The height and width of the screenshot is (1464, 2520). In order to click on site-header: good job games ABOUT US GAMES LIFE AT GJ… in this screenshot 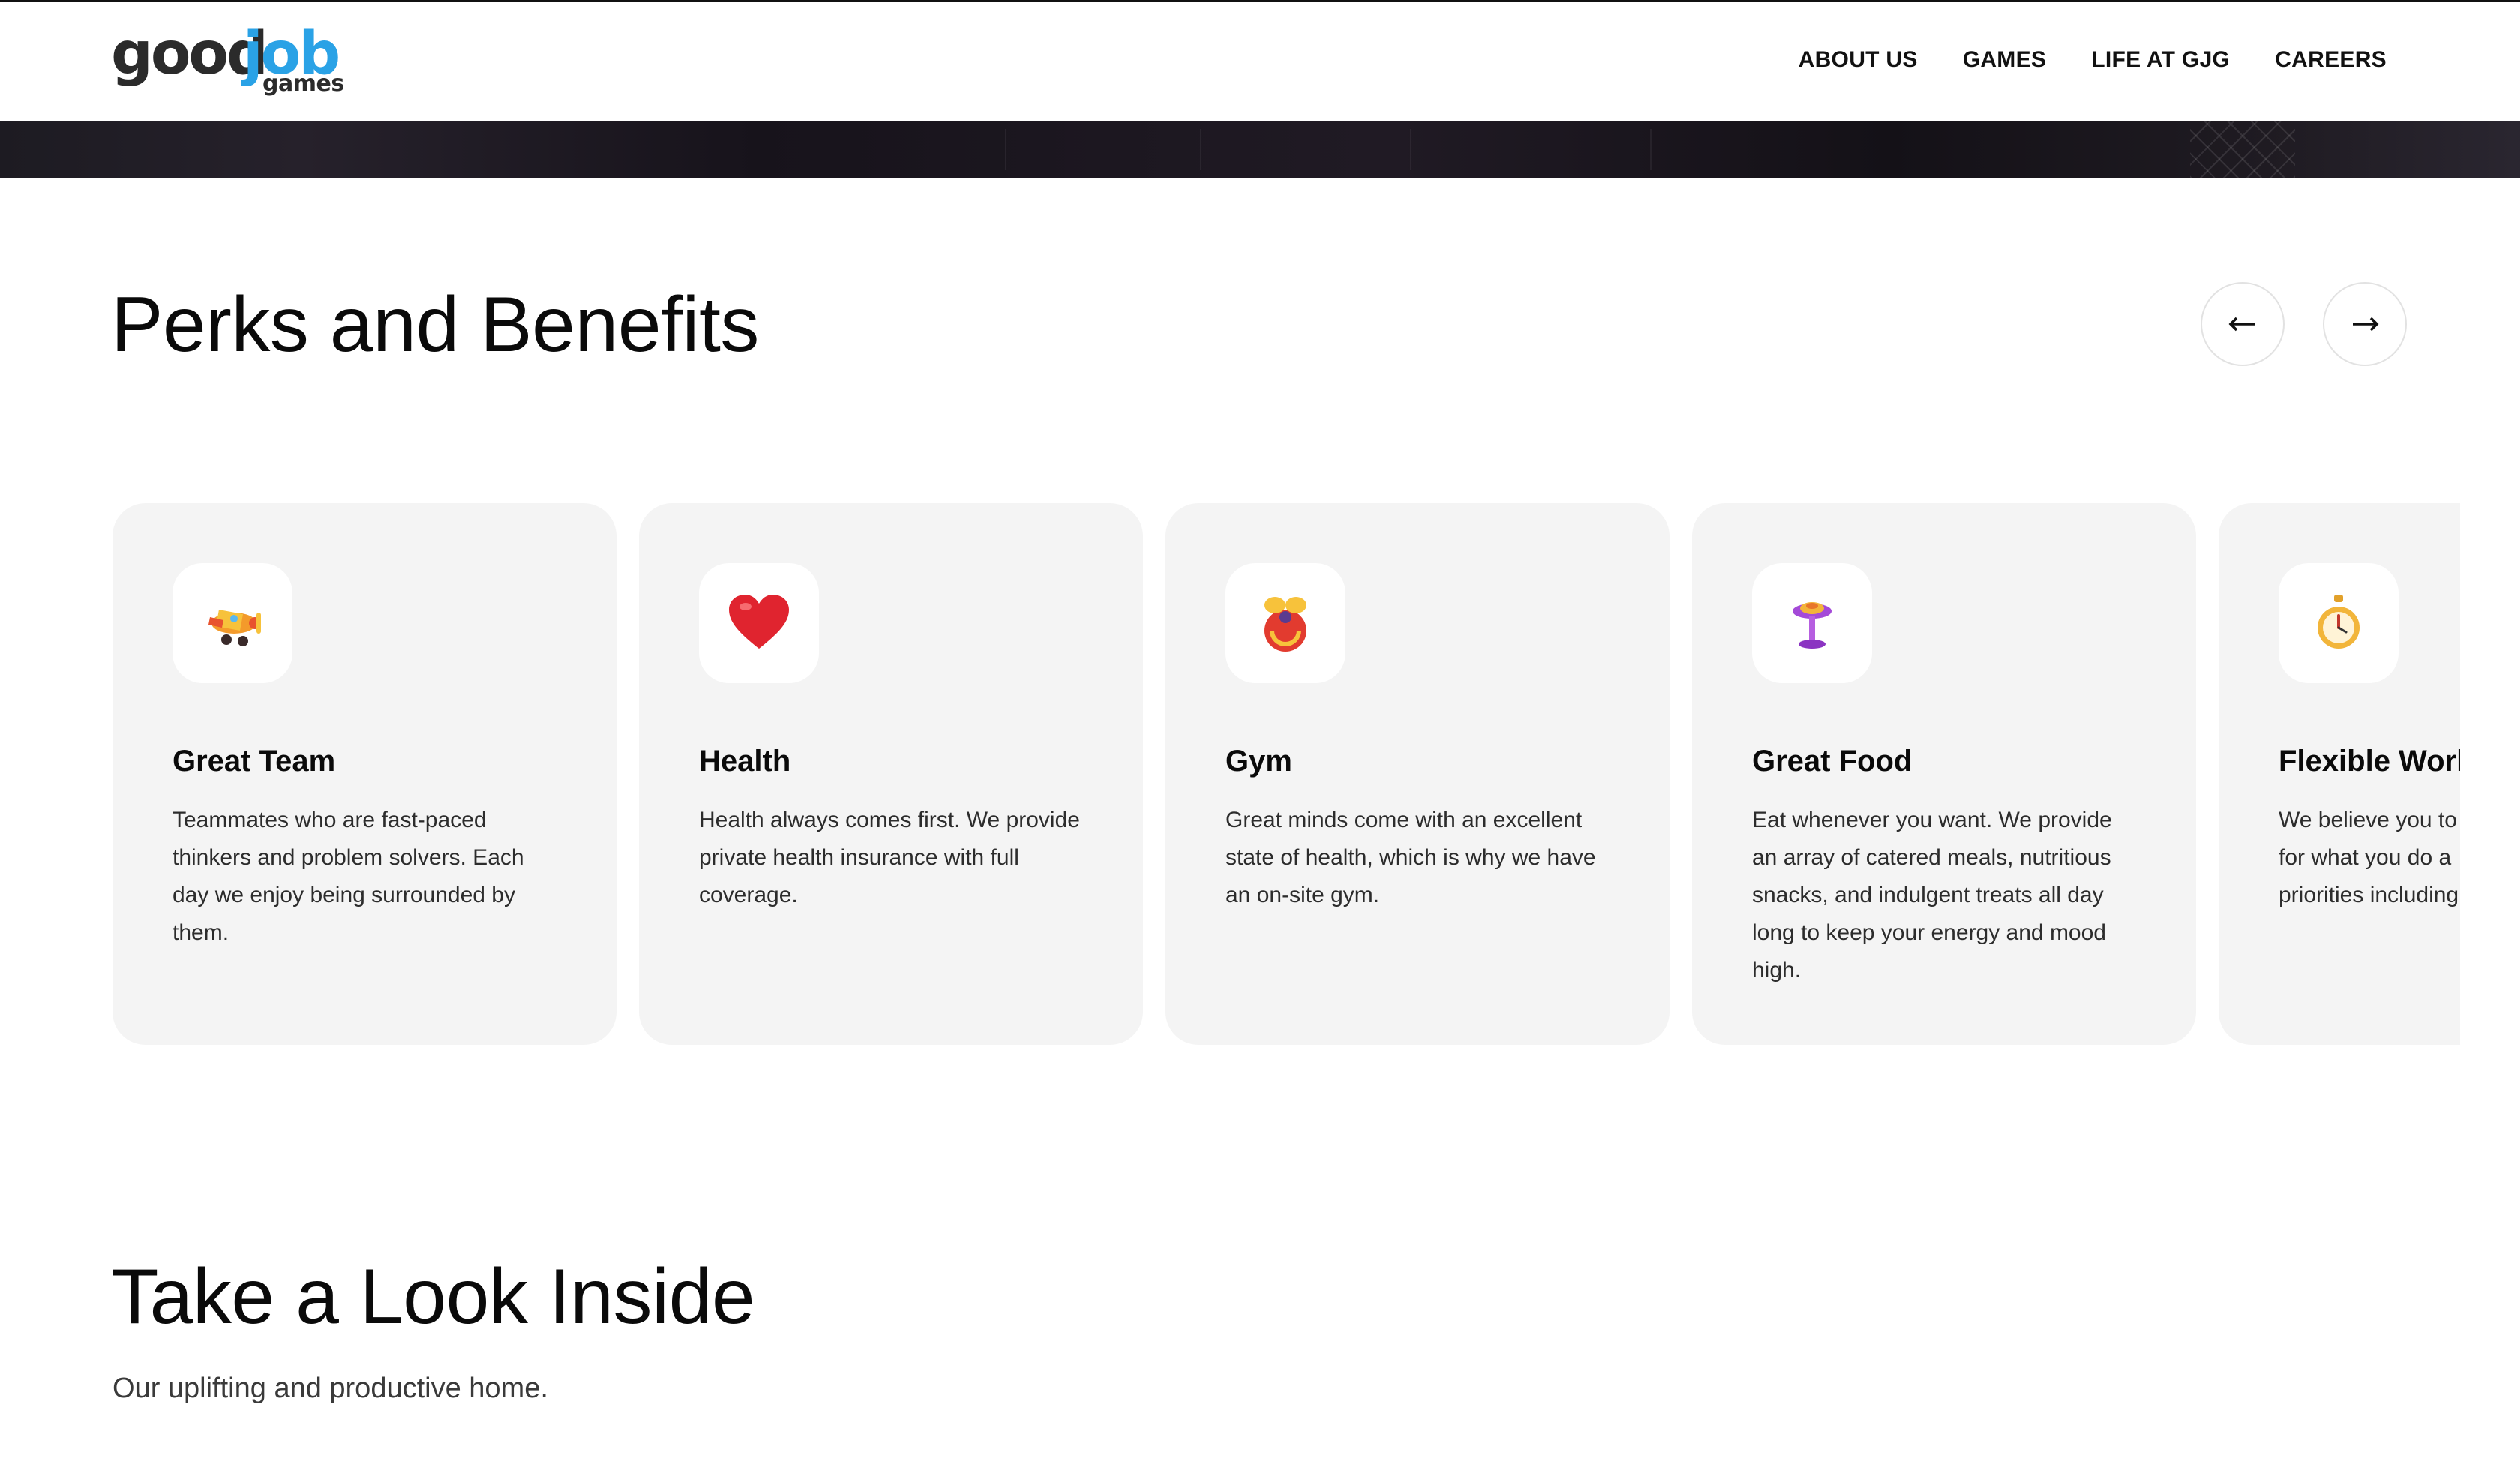, I will do `click(1260, 61)`.